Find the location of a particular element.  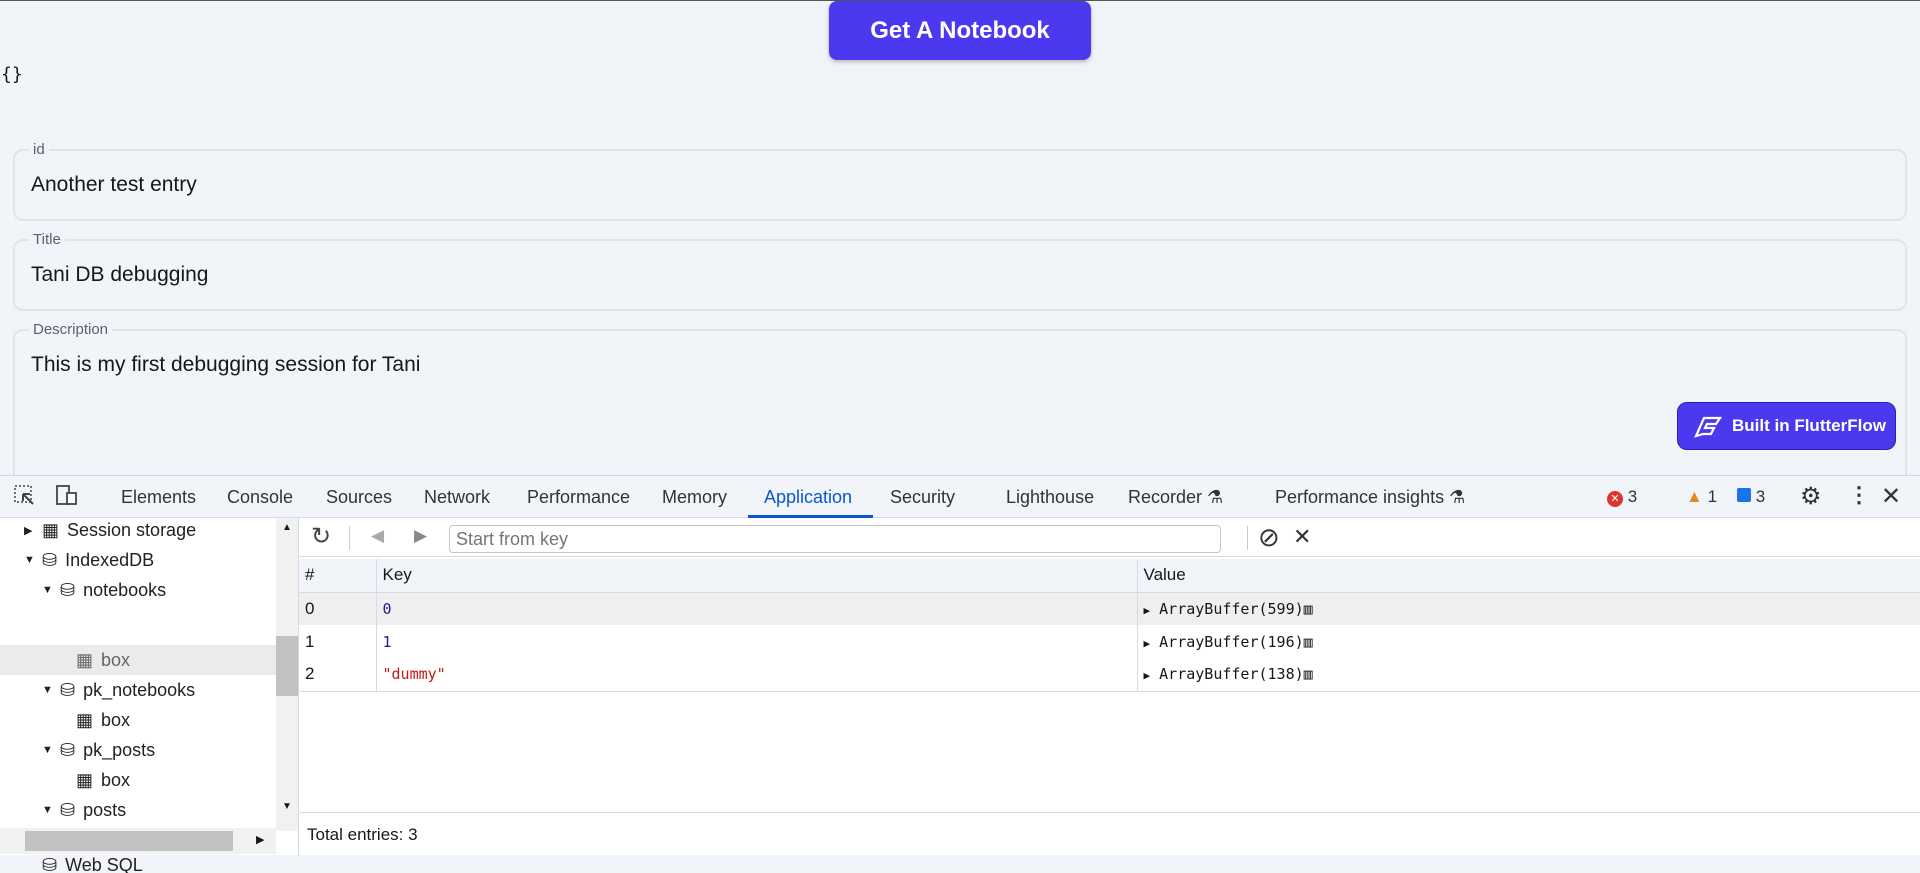

title-field: Title Tani DB debugging is located at coordinates (960, 271).